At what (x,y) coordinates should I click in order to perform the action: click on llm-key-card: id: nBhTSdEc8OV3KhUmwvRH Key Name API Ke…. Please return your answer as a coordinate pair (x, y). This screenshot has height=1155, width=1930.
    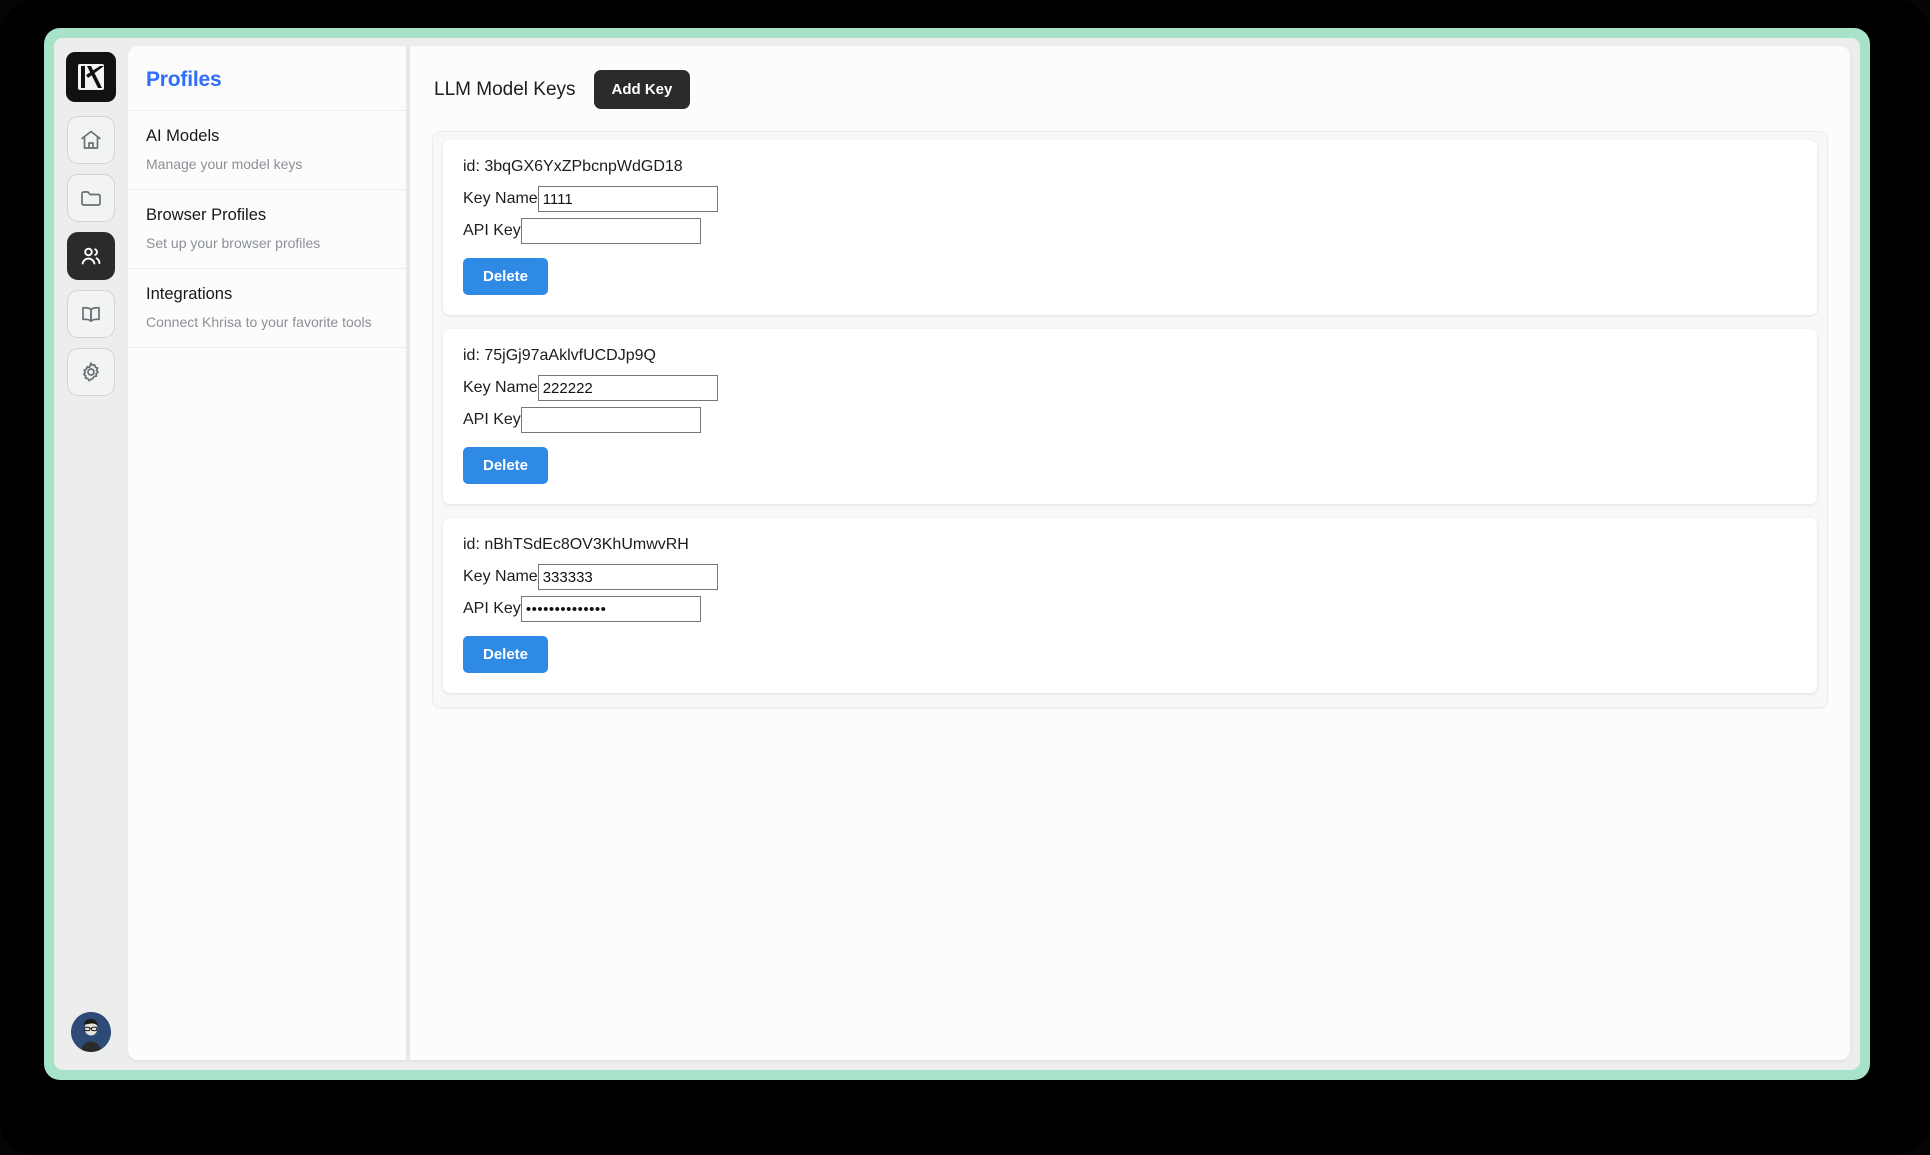
    Looking at the image, I should click on (1130, 605).